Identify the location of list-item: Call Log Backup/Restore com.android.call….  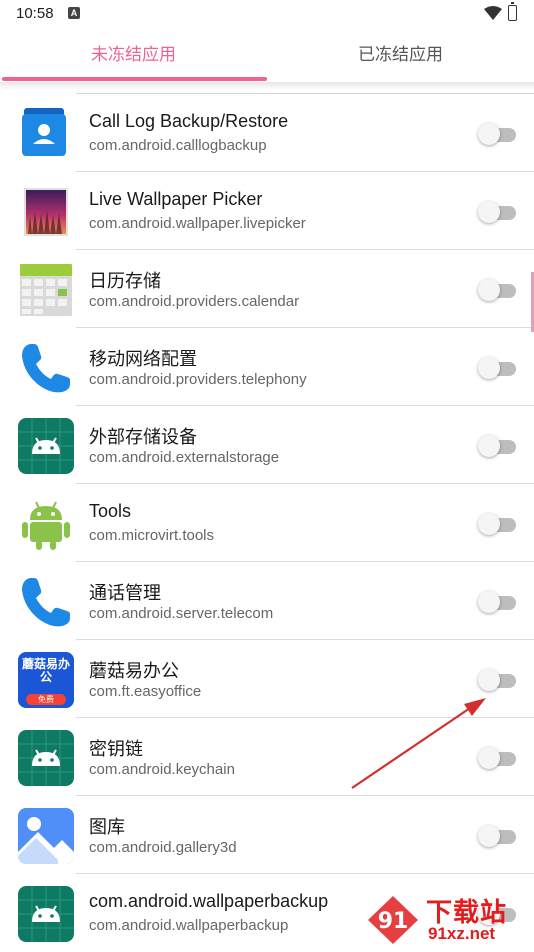
(267, 133).